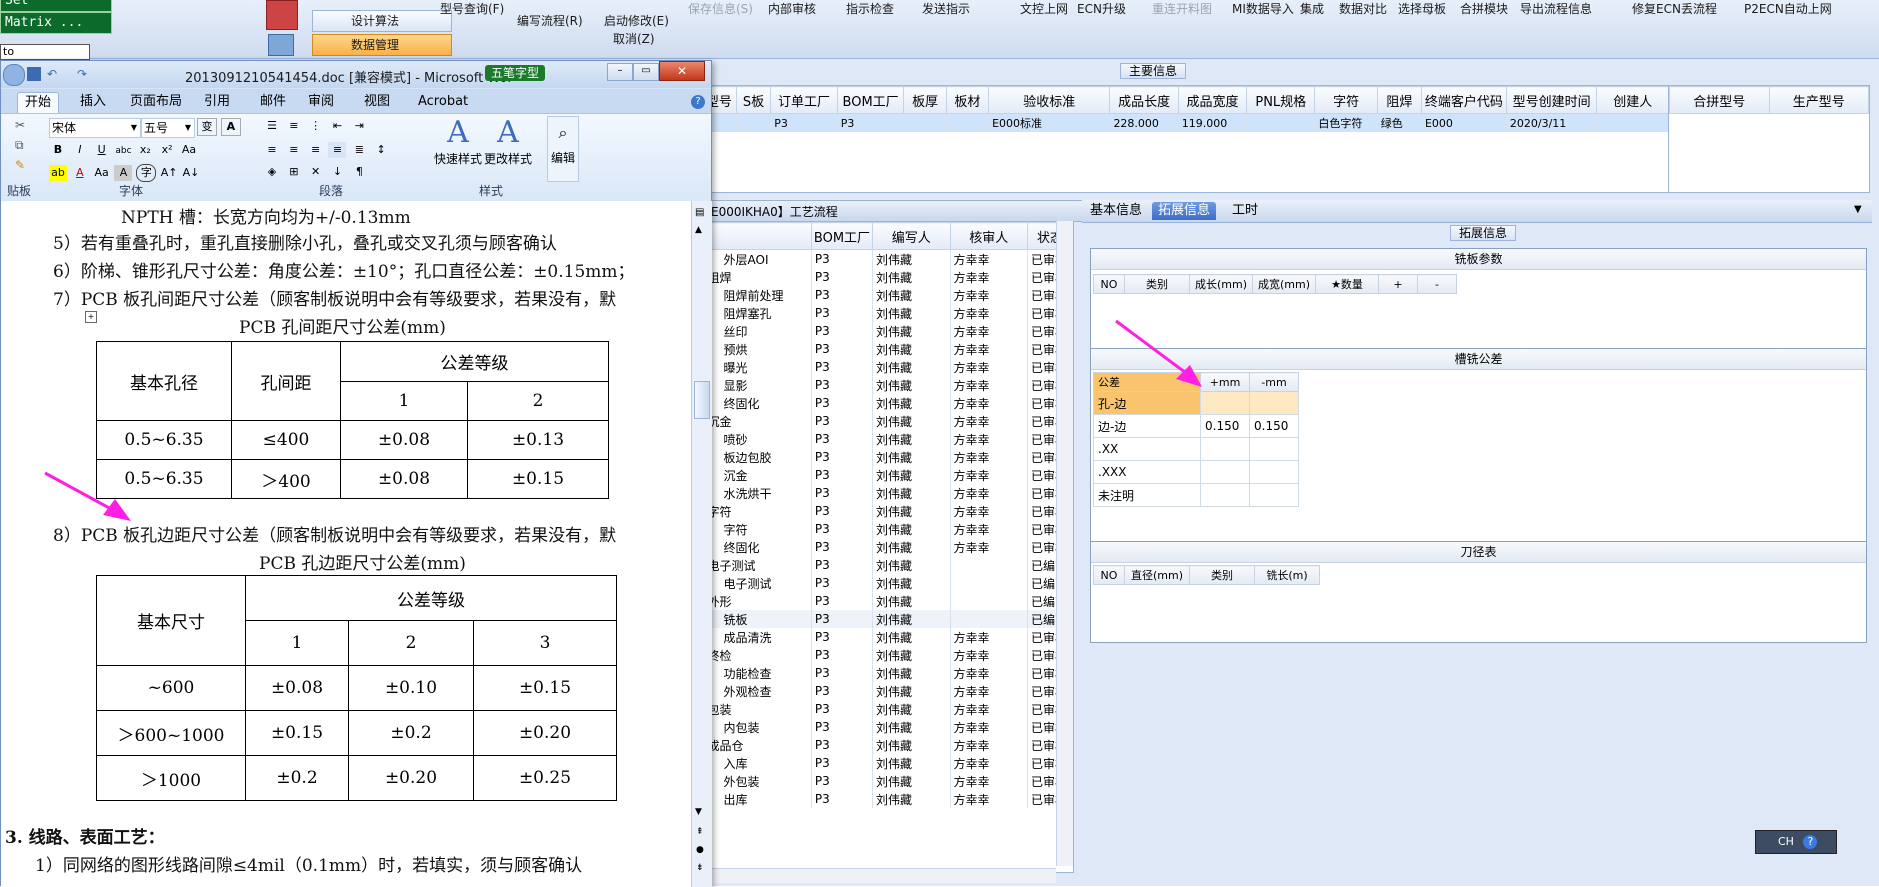 The width and height of the screenshot is (1879, 887). I want to click on align-left-icon: ≡, so click(272, 150).